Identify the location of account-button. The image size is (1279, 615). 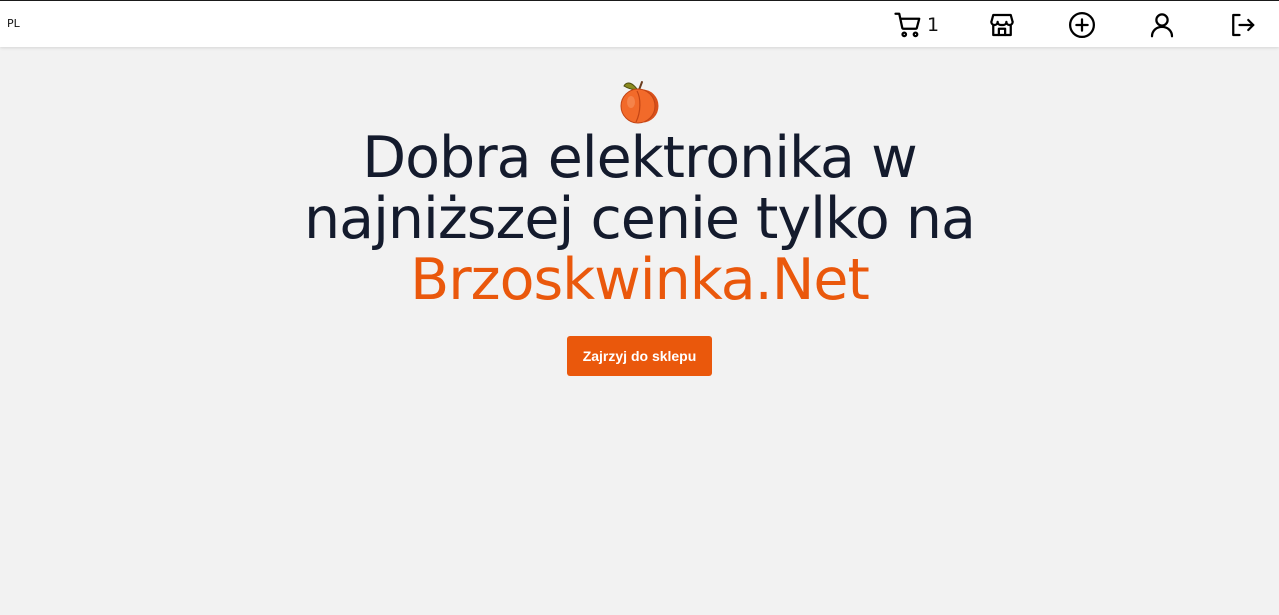
(1162, 25).